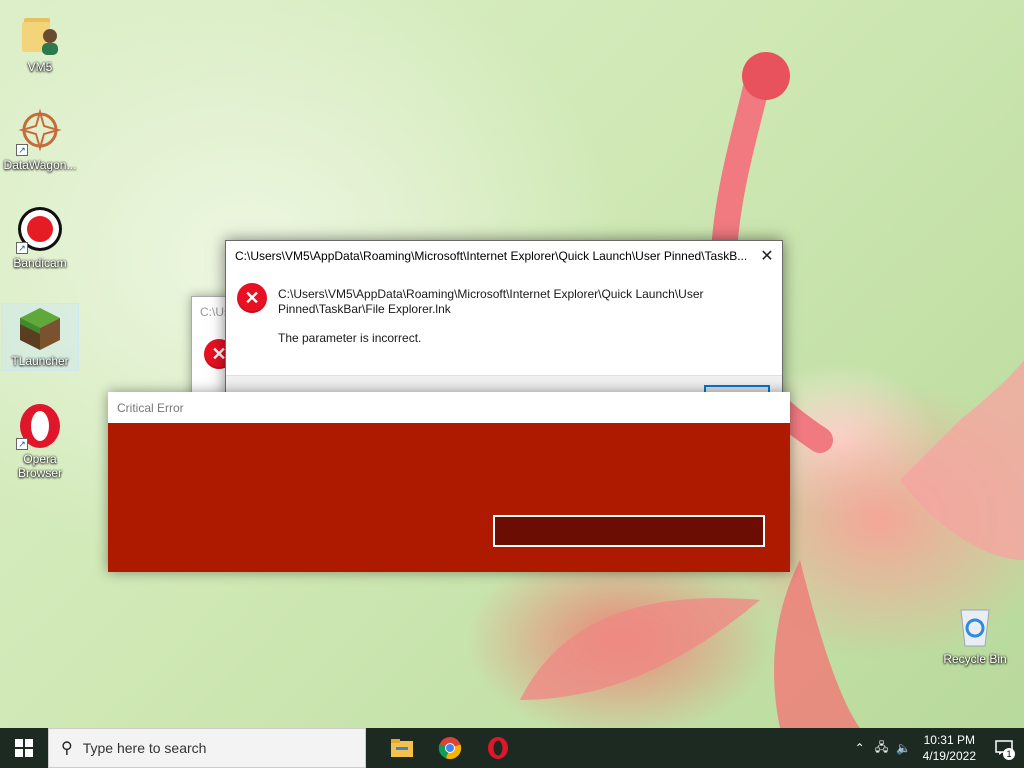  I want to click on start-button, so click(24, 748).